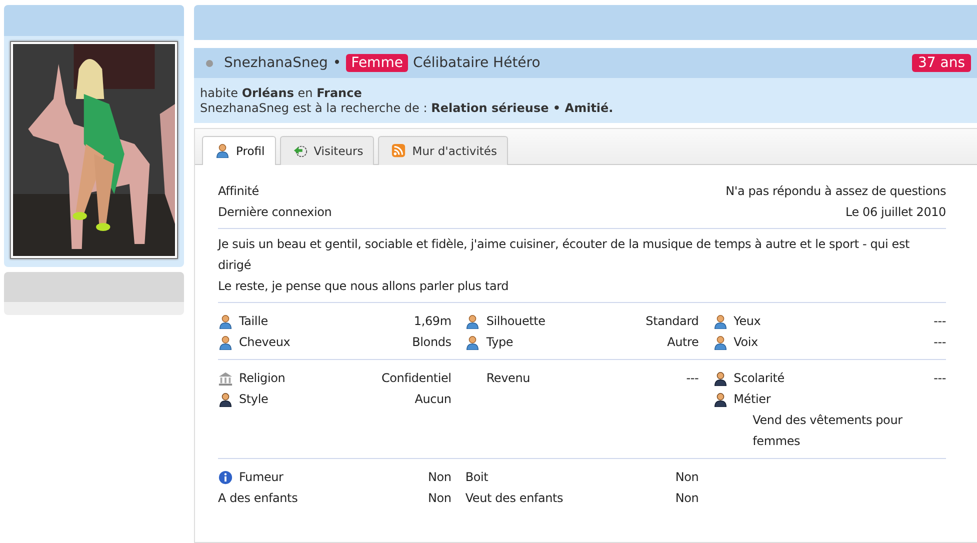 This screenshot has height=543, width=977. Describe the element at coordinates (275, 212) in the screenshot. I see `field-label: Dernière connexion` at that location.